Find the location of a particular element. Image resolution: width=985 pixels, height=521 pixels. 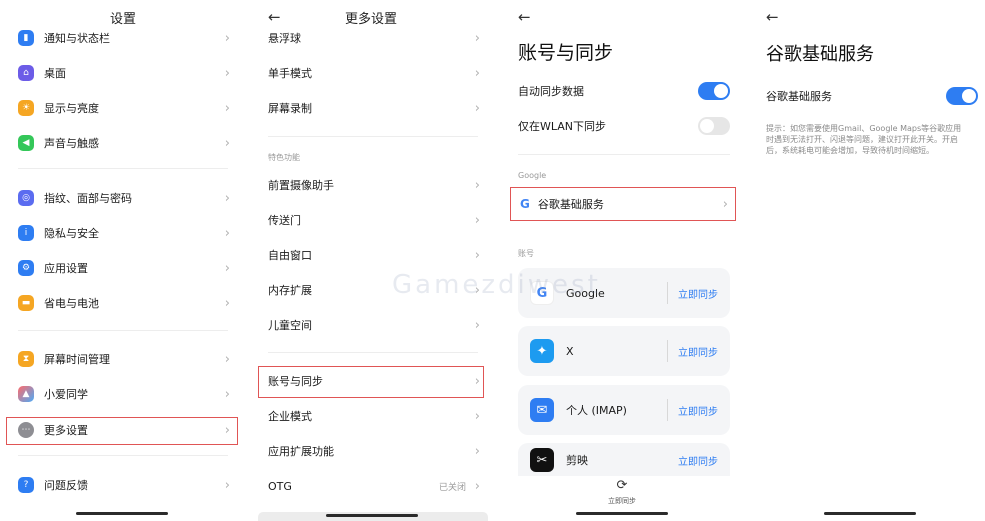

menu-item-free-window: 自由窗口 › is located at coordinates (371, 255).